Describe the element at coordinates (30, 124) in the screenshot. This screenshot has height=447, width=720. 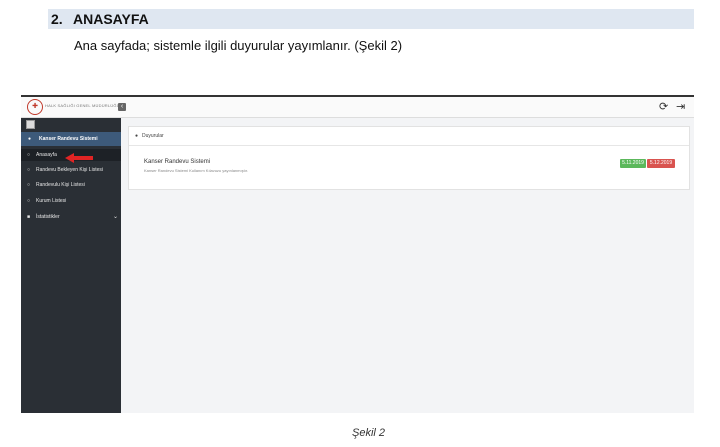
I see `menu-toggle-icon` at that location.